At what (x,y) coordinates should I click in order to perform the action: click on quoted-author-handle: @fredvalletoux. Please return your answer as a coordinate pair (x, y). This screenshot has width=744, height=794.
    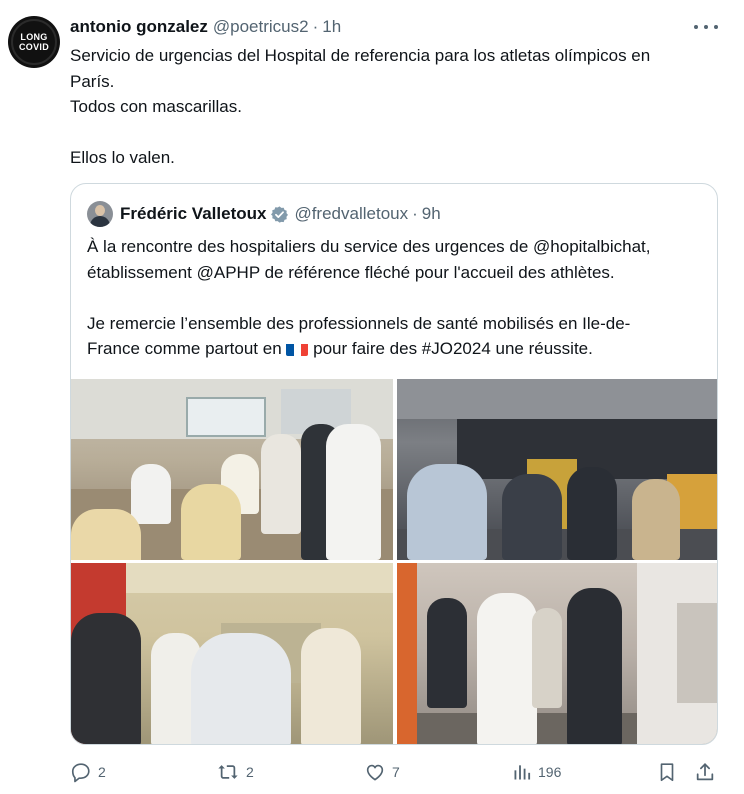
    Looking at the image, I should click on (351, 214).